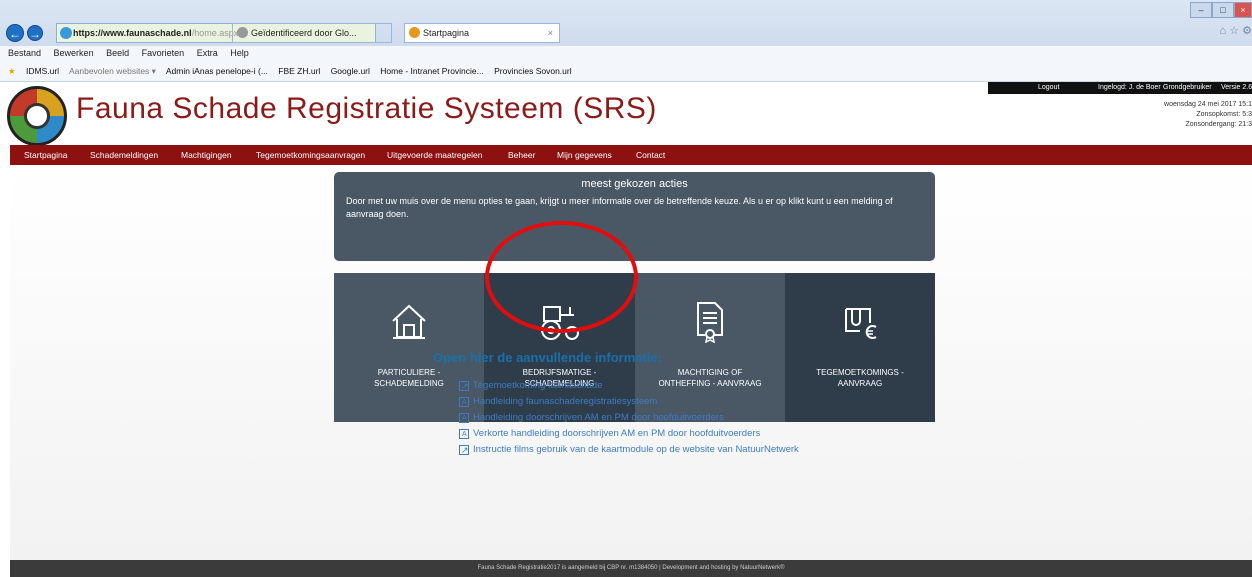 This screenshot has width=1252, height=577. What do you see at coordinates (163, 53) in the screenshot?
I see `menu-favorieten: Favorieten` at bounding box center [163, 53].